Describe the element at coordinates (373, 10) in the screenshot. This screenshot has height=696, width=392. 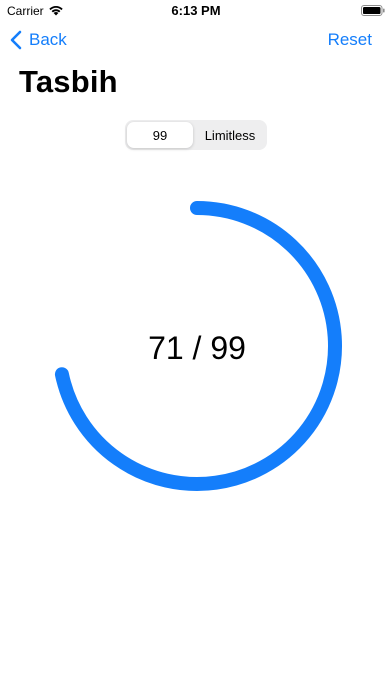
I see `battery-icon` at that location.